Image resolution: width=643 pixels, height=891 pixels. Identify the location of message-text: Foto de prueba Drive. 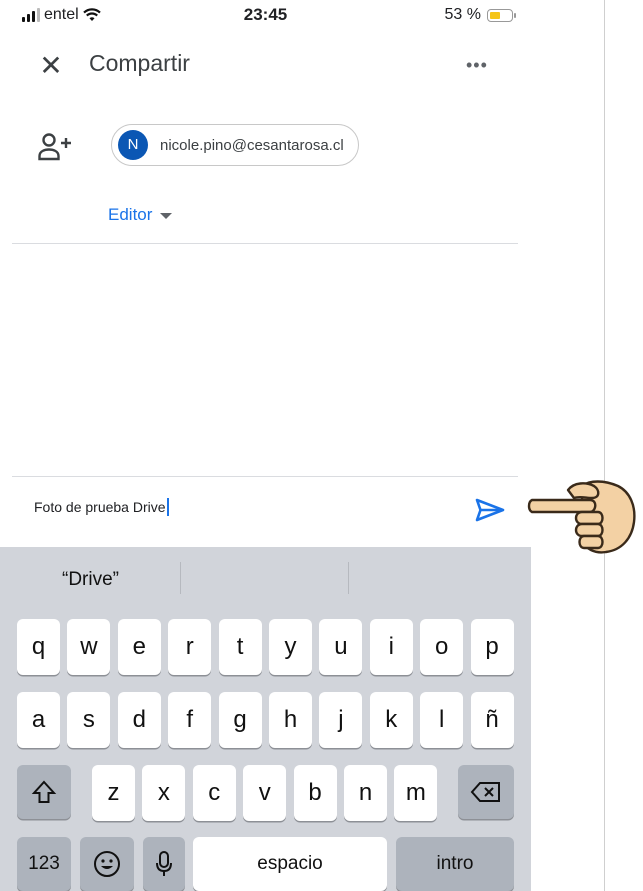
(100, 507).